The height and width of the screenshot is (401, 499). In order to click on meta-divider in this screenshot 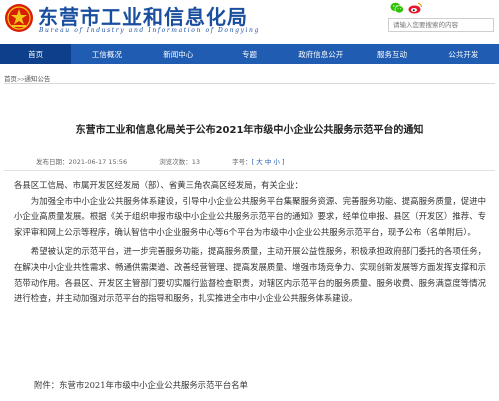, I will do `click(249, 170)`.